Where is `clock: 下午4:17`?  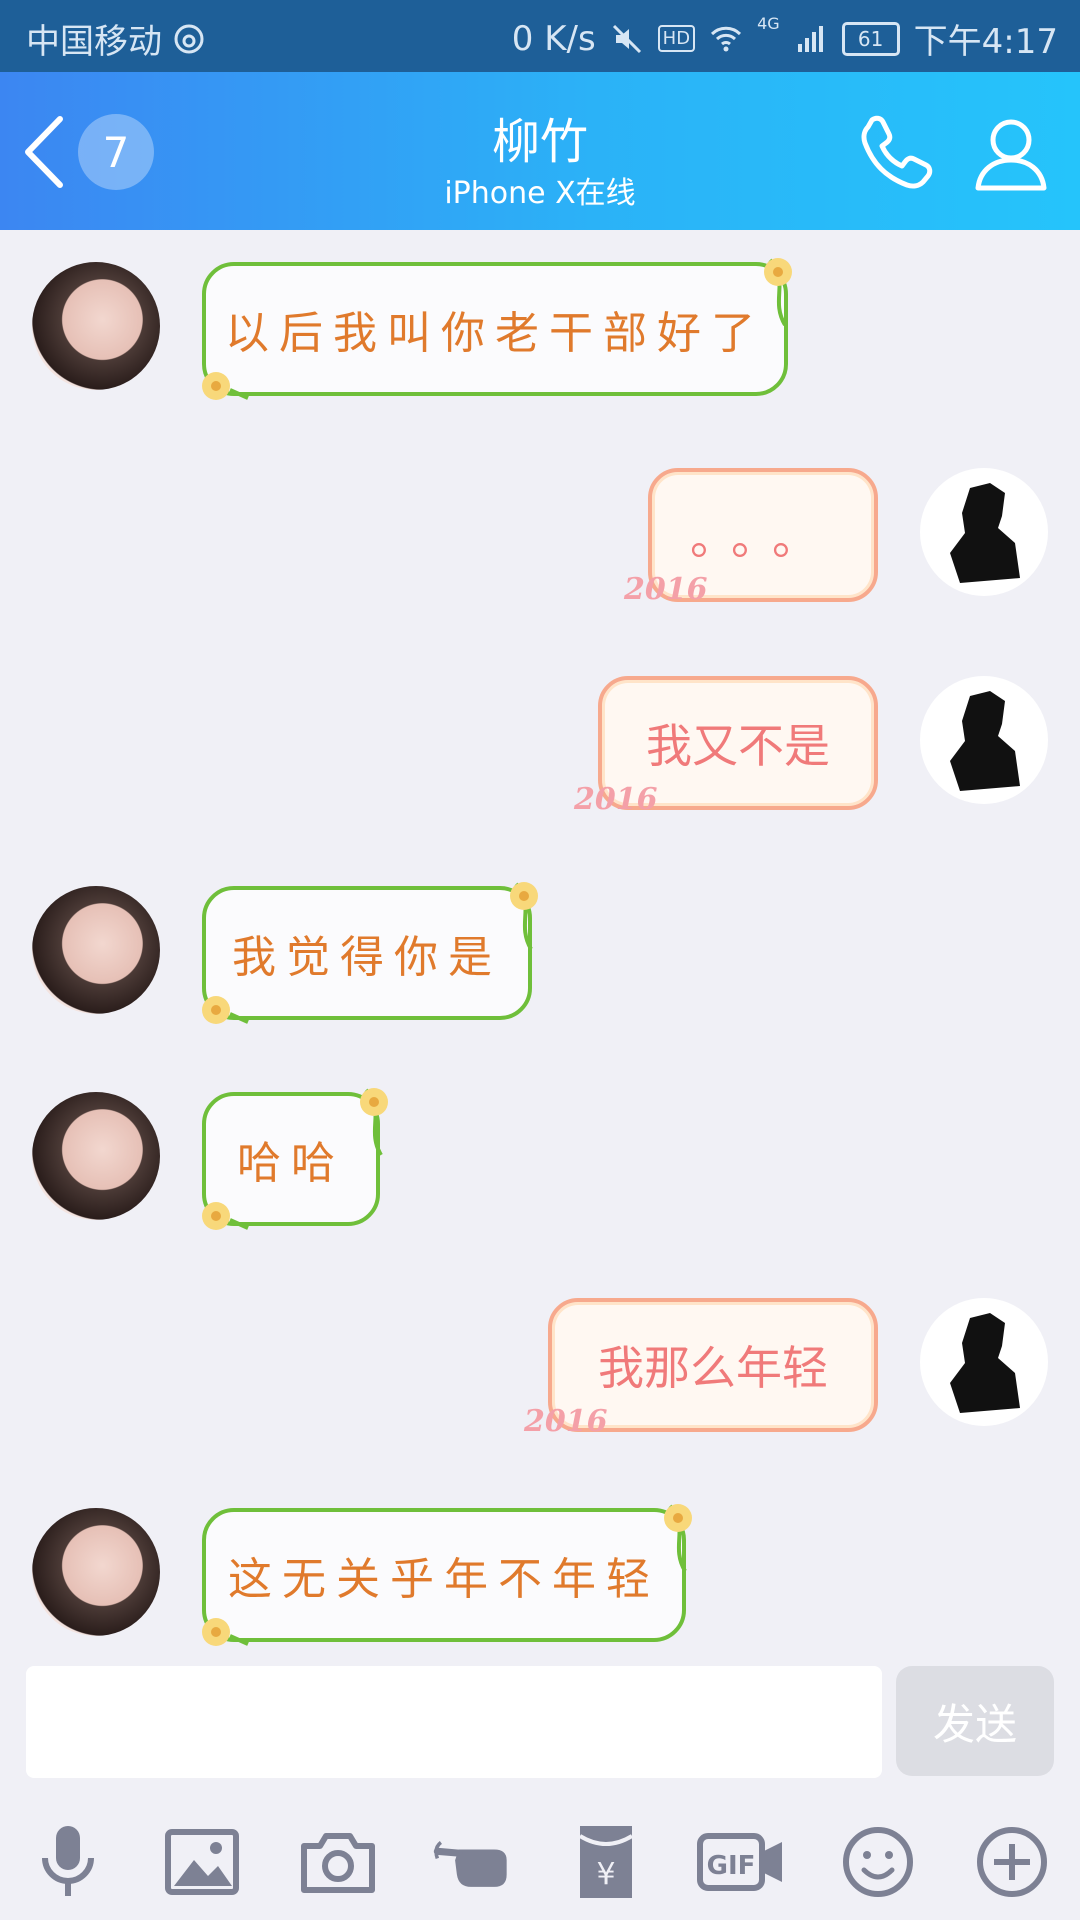
clock: 下午4:17 is located at coordinates (985, 42).